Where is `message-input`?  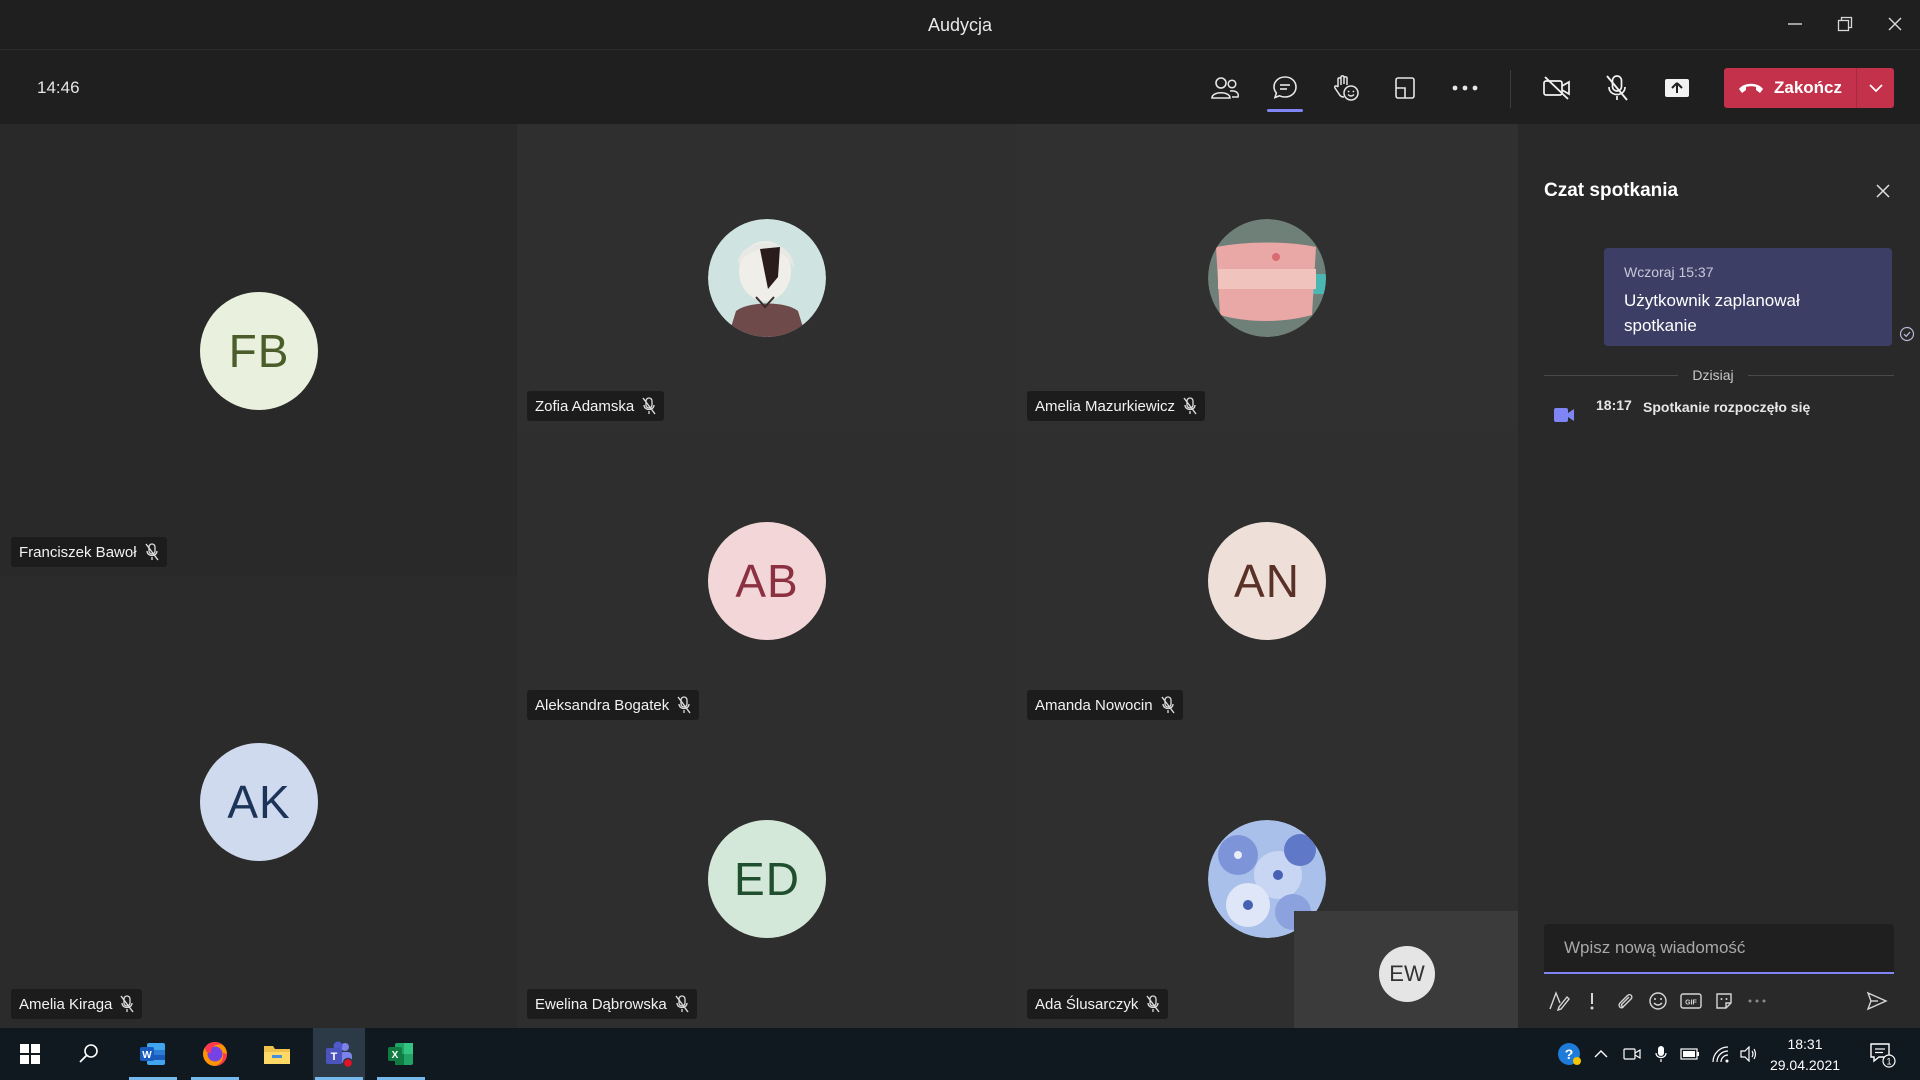 message-input is located at coordinates (1719, 948).